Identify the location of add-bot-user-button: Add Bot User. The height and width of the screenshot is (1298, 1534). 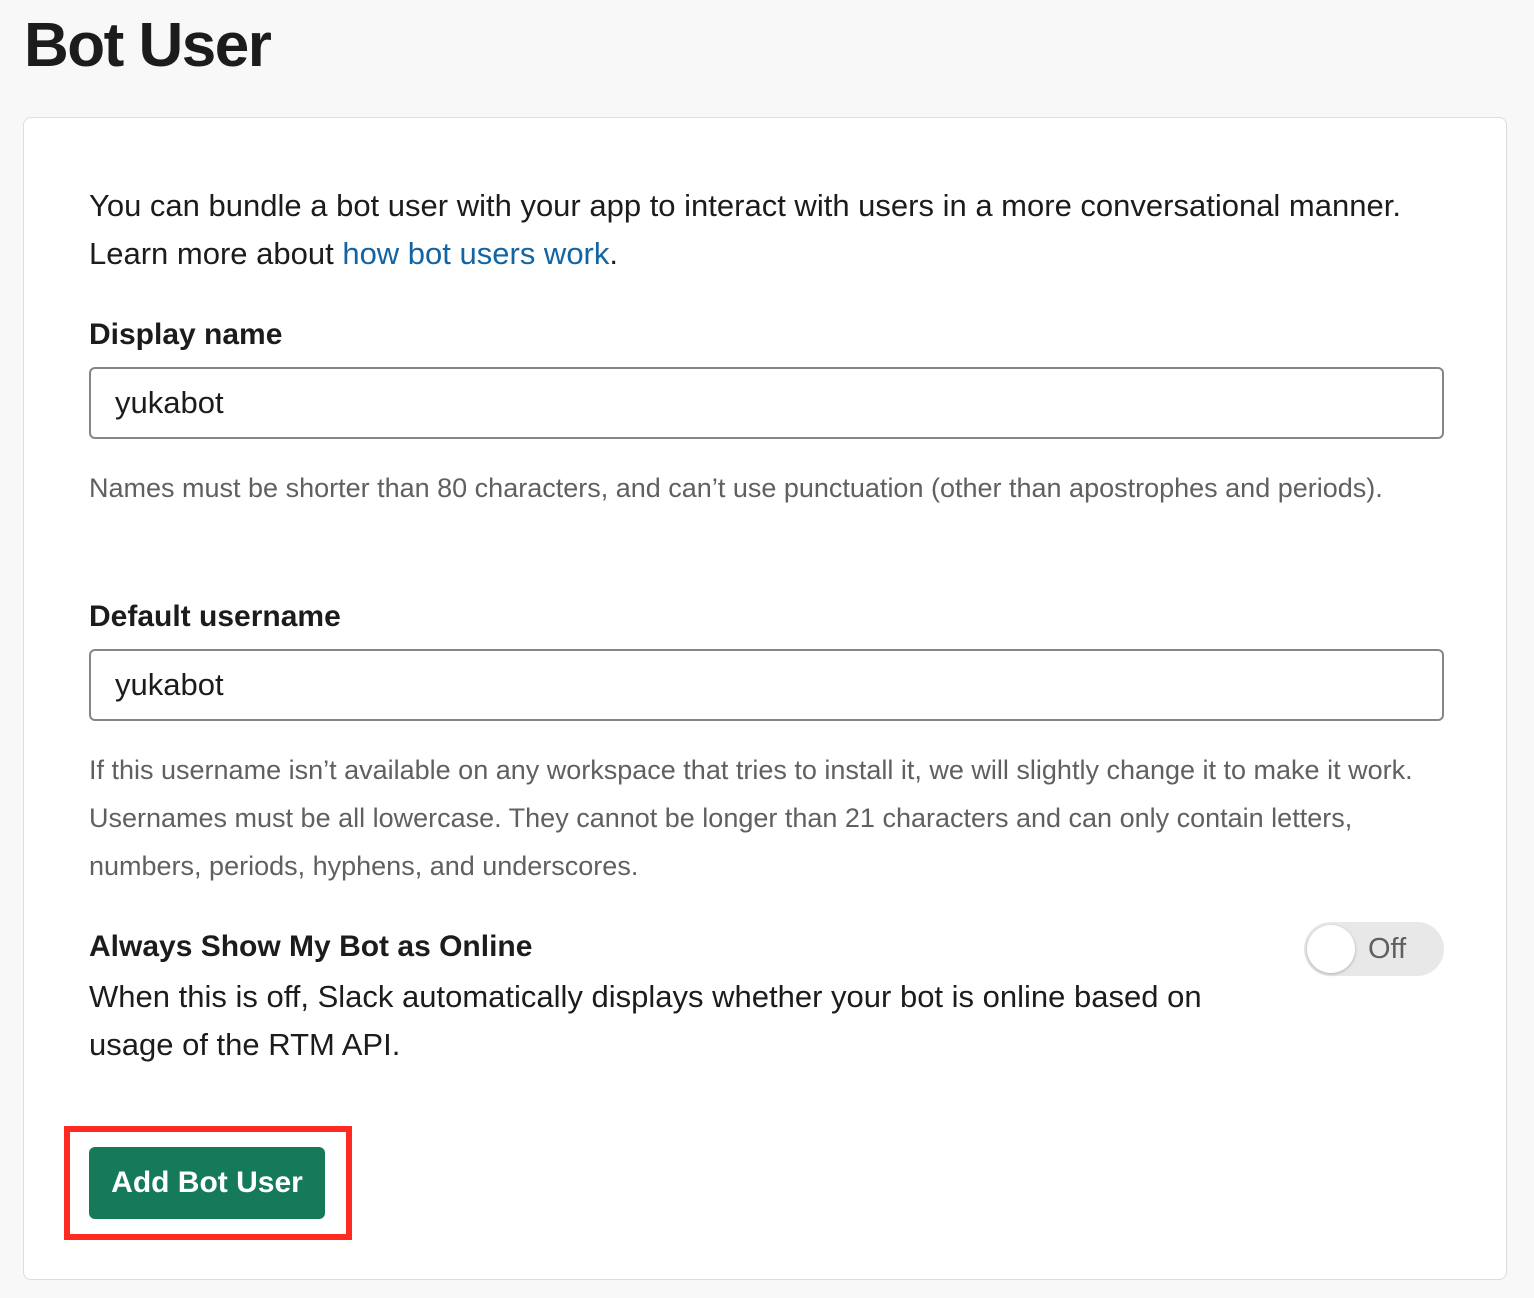
(207, 1183).